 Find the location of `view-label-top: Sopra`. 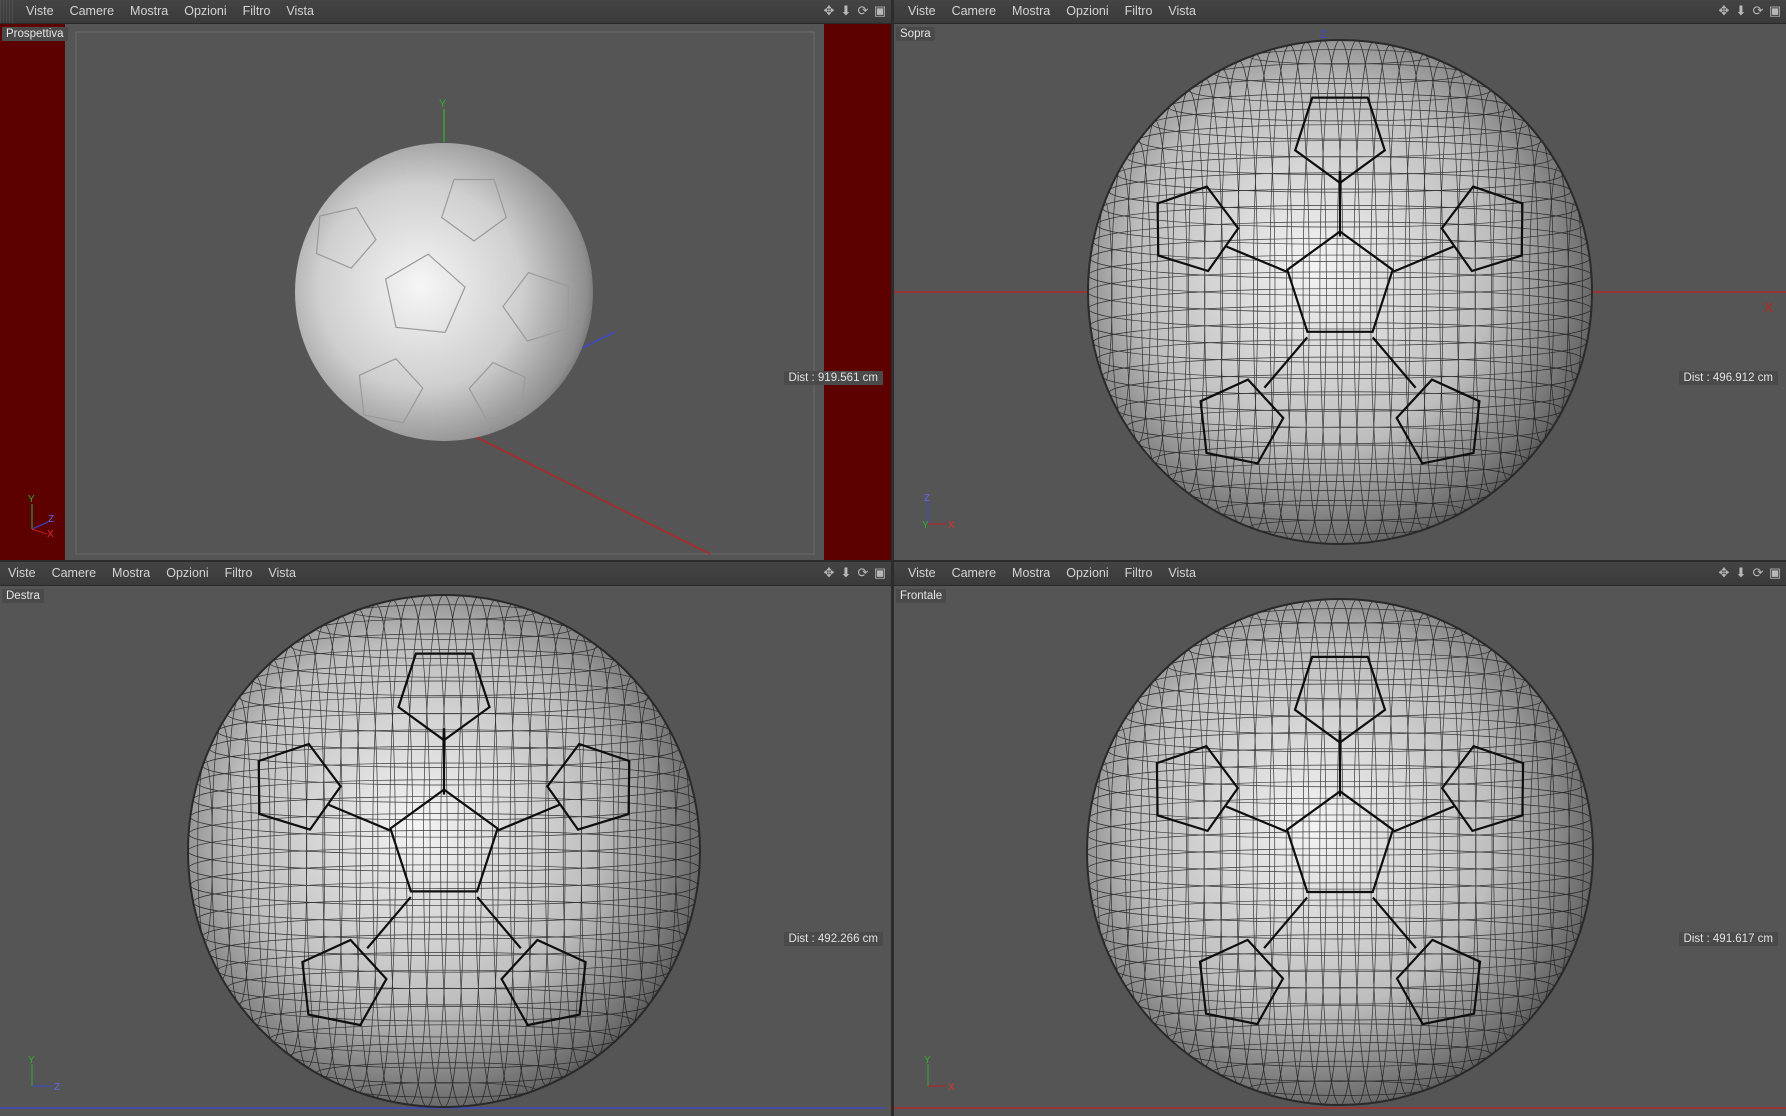

view-label-top: Sopra is located at coordinates (915, 34).